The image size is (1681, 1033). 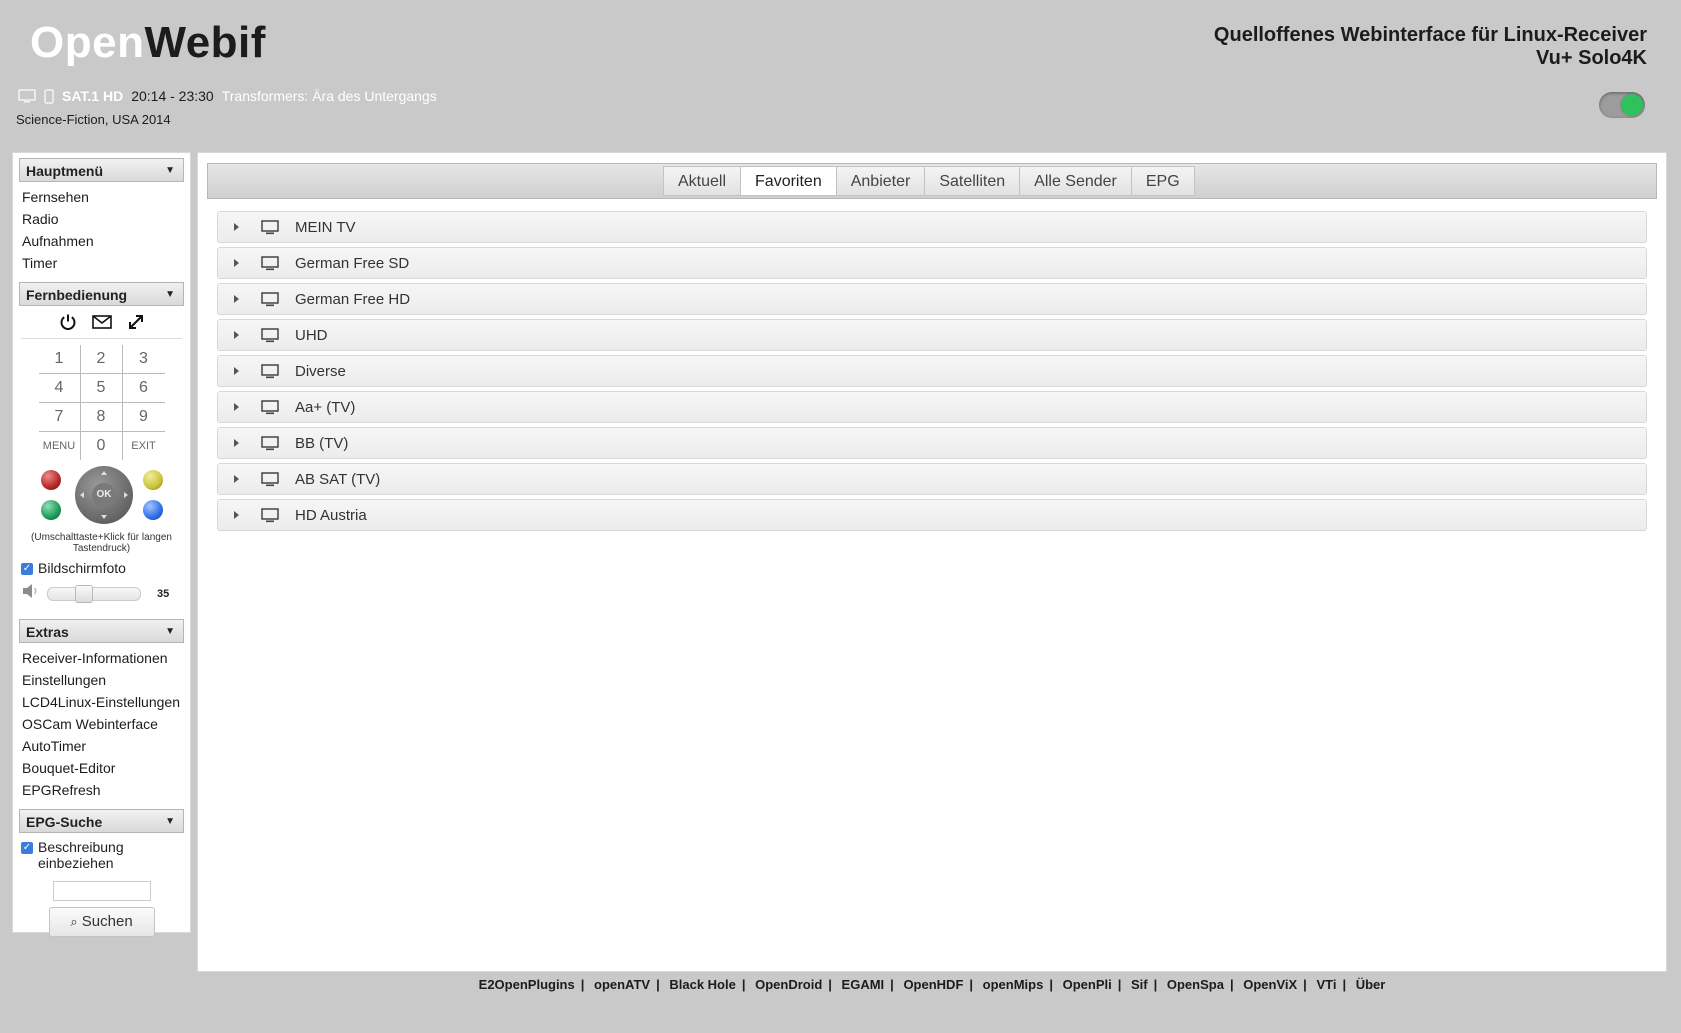 I want to click on fullscreen-icon, so click(x=136, y=324).